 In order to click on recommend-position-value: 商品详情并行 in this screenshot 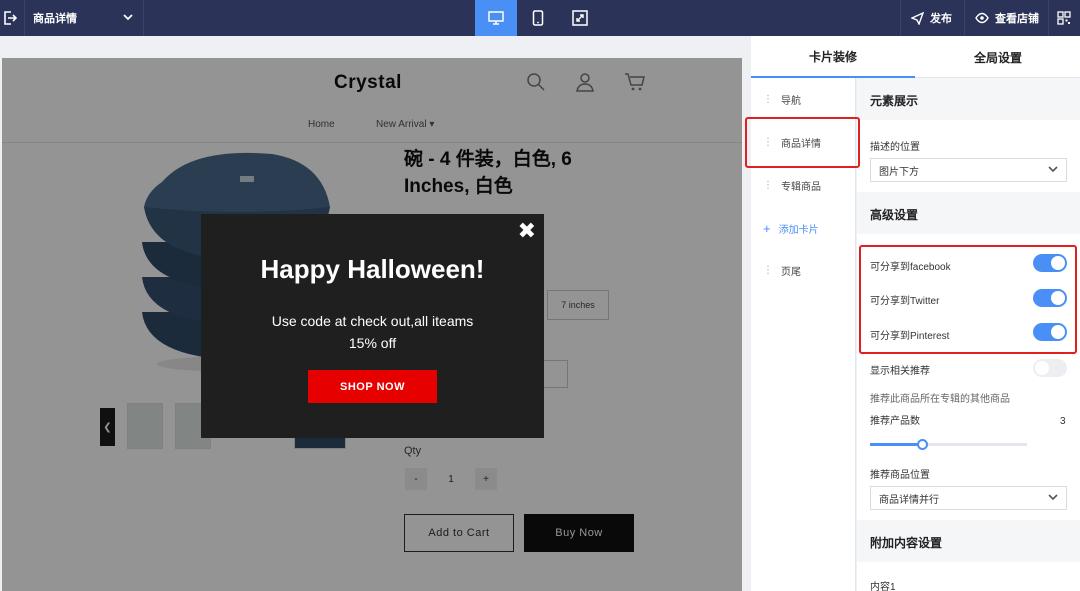, I will do `click(909, 500)`.